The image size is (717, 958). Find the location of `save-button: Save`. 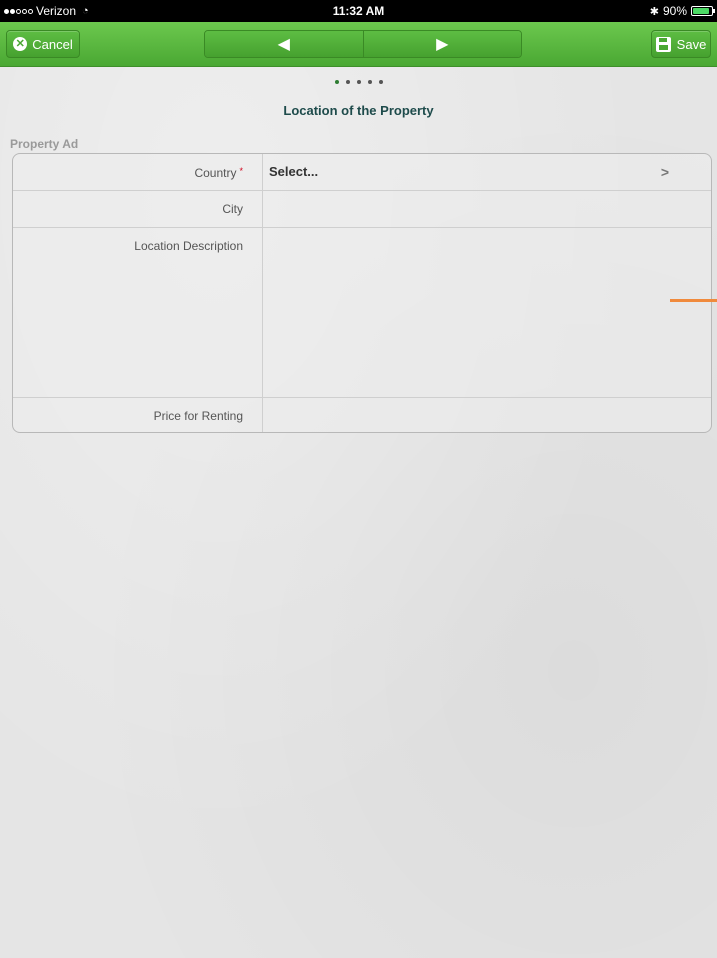

save-button: Save is located at coordinates (681, 44).